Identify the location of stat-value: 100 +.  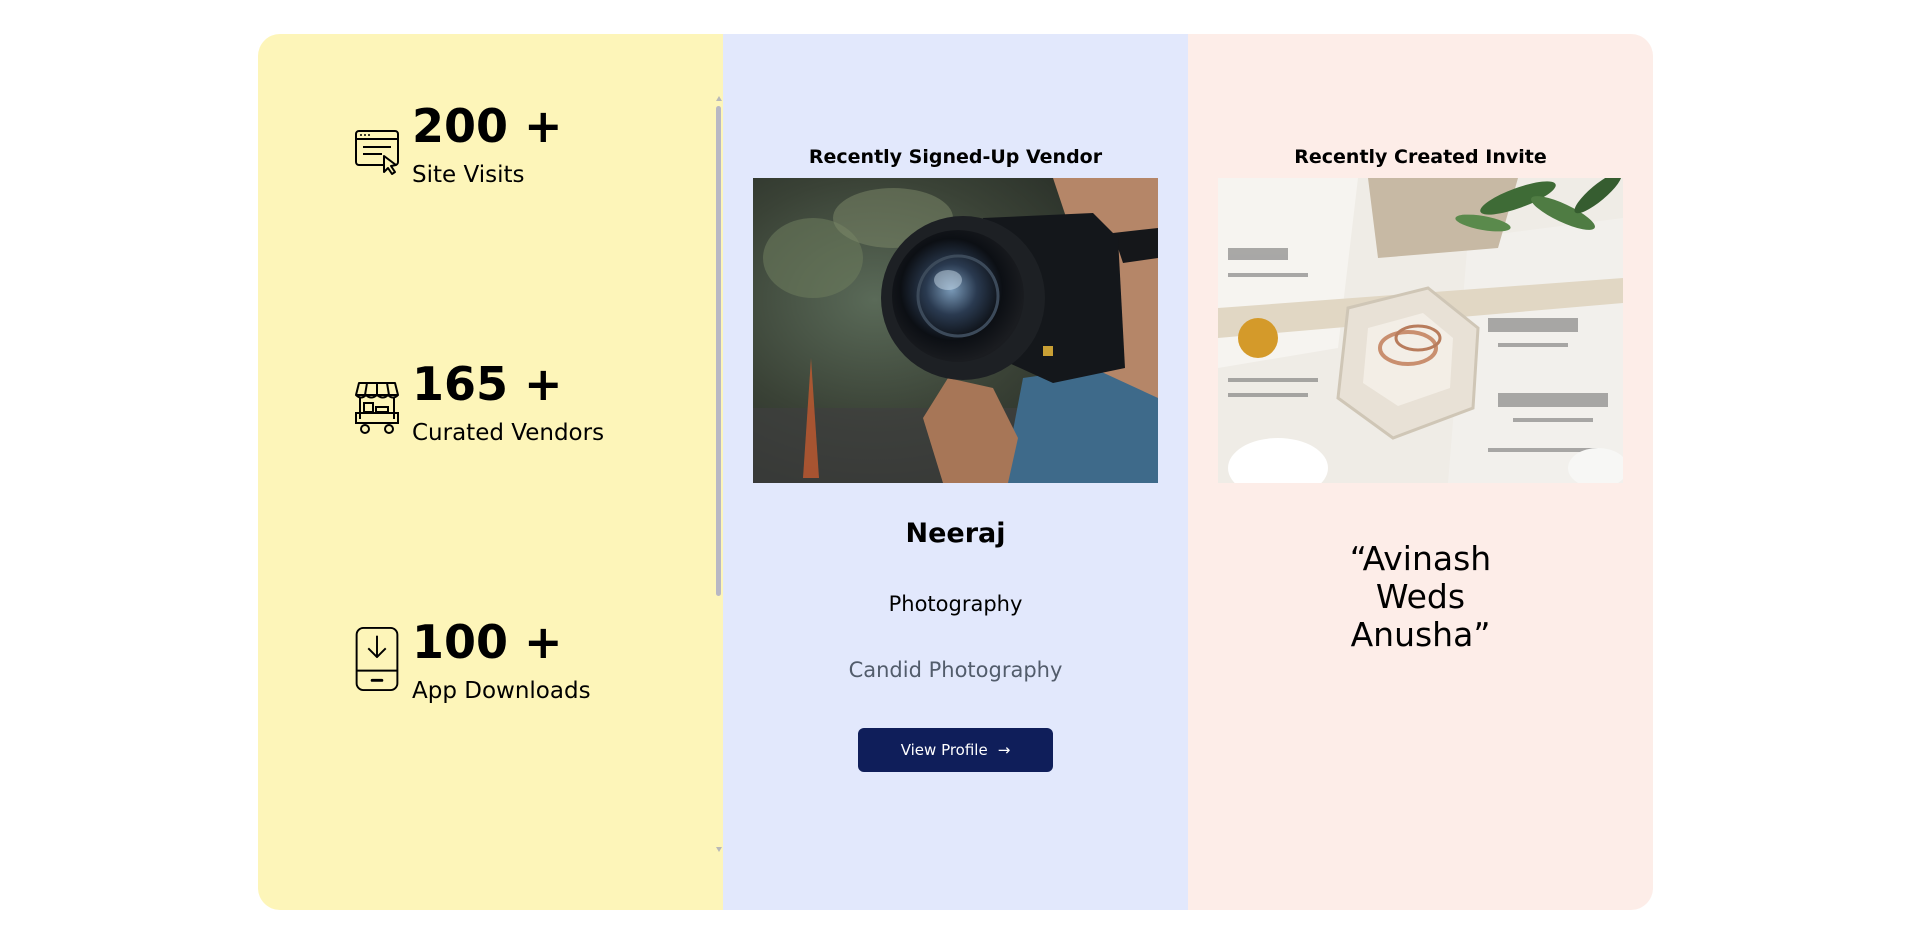
(487, 642).